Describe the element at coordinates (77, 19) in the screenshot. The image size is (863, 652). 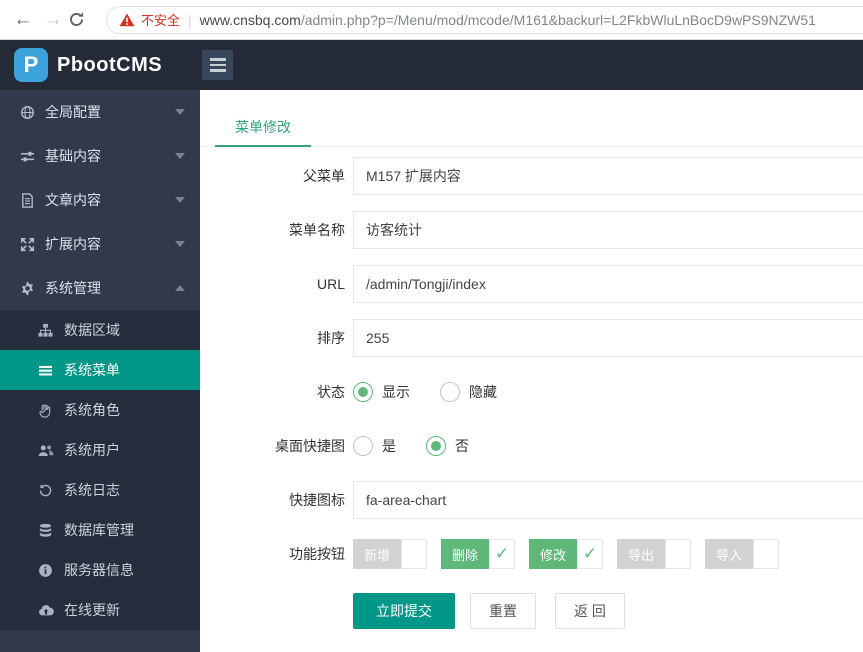
I see `reload-icon` at that location.